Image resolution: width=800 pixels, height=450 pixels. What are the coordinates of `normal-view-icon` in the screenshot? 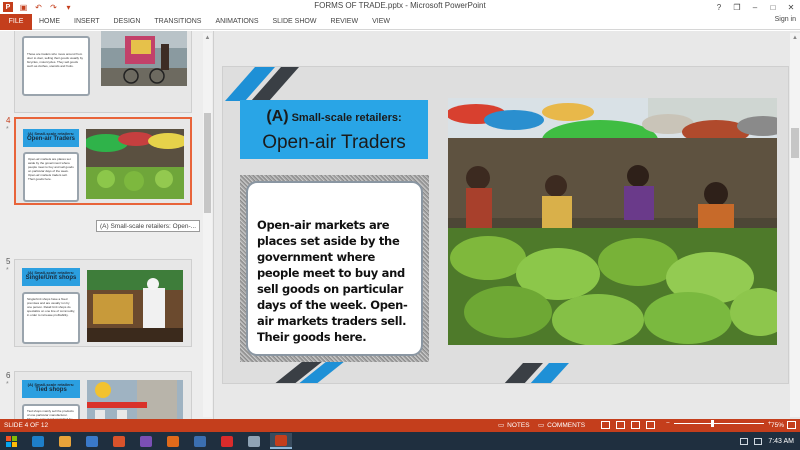 It's located at (605, 425).